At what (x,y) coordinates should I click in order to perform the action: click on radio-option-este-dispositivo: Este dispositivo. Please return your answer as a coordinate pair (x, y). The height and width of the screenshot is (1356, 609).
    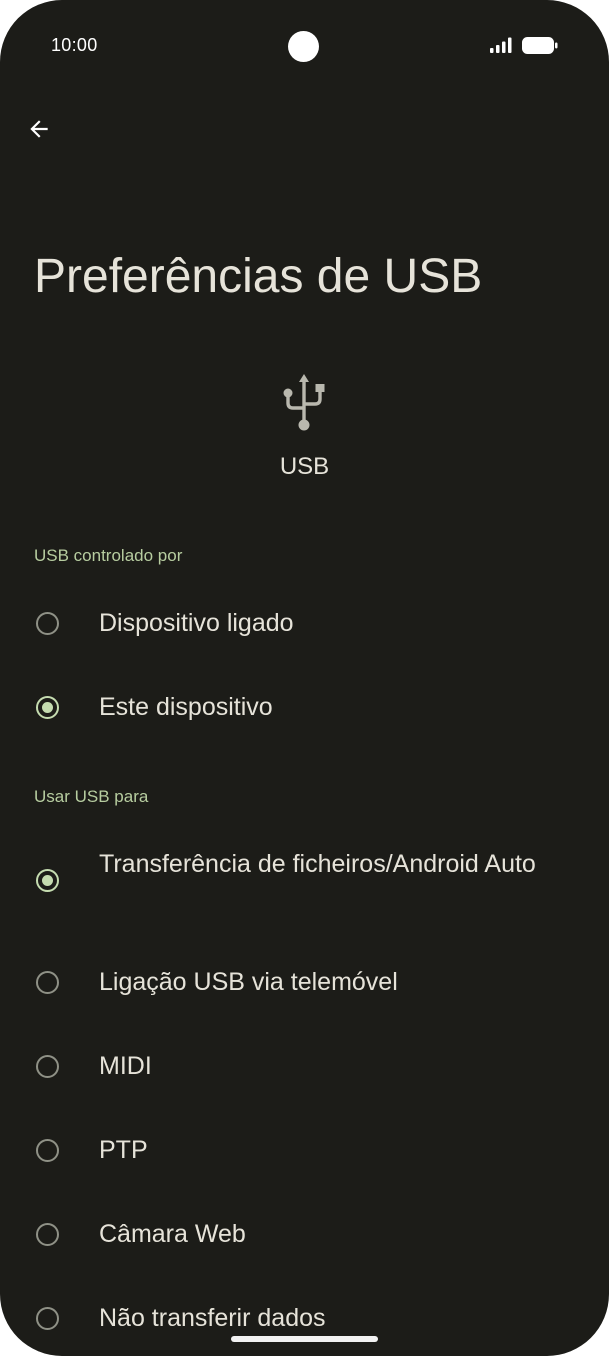
    Looking at the image, I should click on (304, 708).